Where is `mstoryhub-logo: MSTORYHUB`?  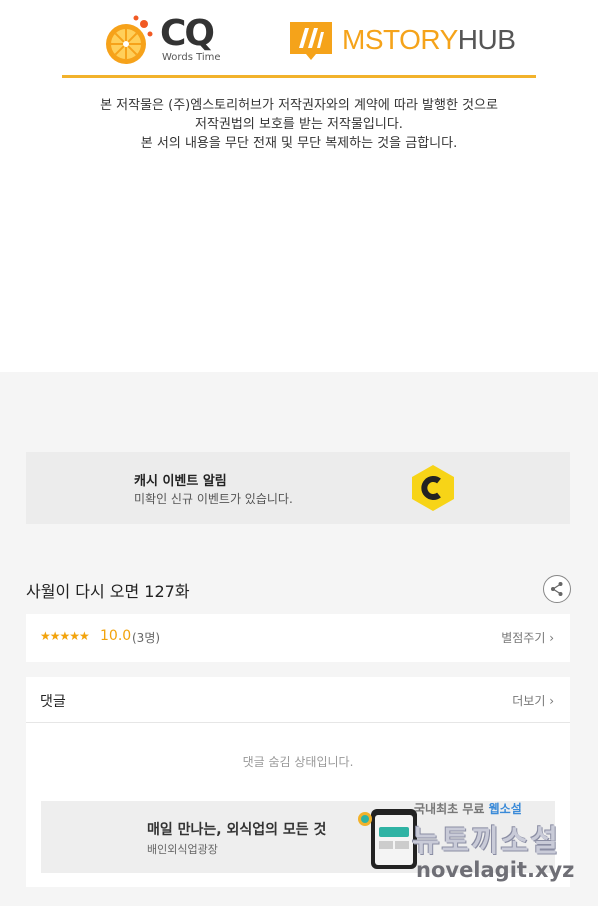
mstoryhub-logo: MSTORYHUB is located at coordinates (411, 41).